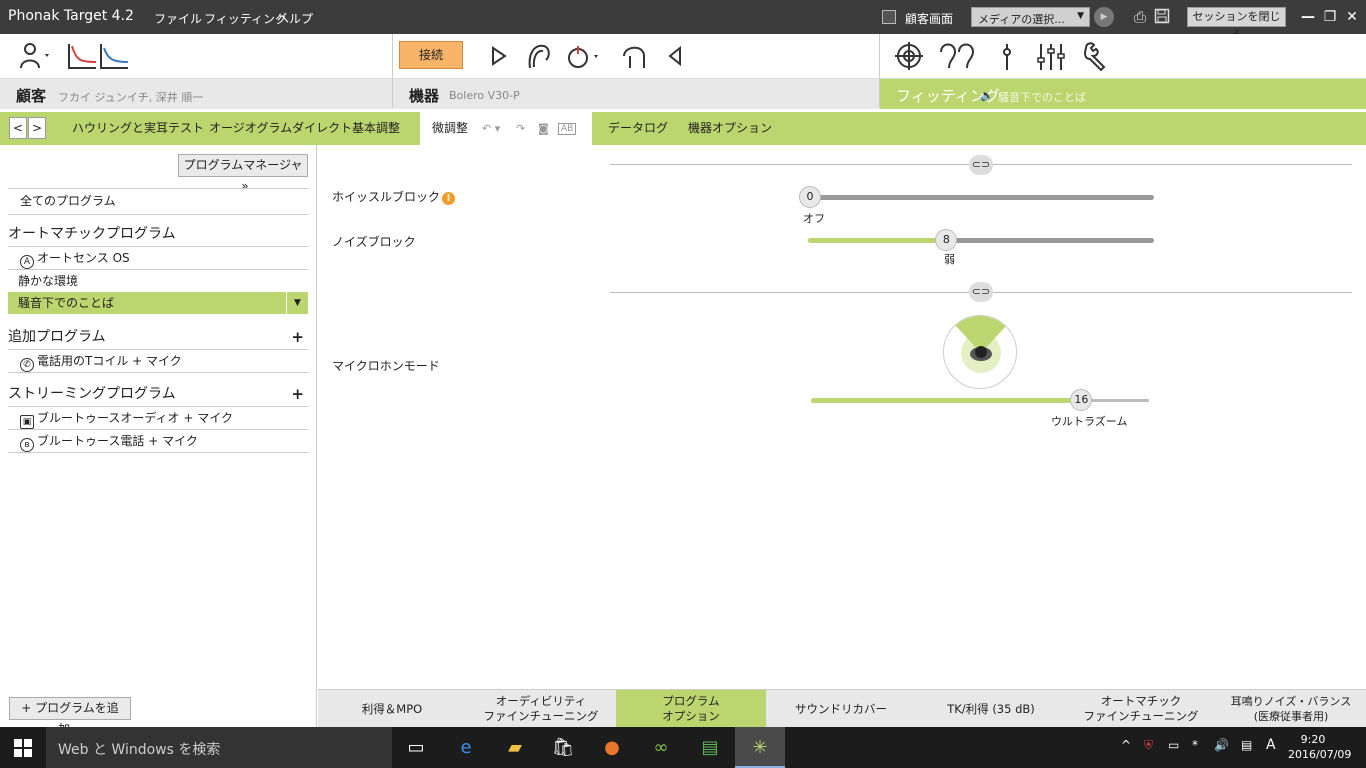 The image size is (1366, 768). What do you see at coordinates (636, 93) in the screenshot?
I see `device-section: 機器 Bolero V30-P` at bounding box center [636, 93].